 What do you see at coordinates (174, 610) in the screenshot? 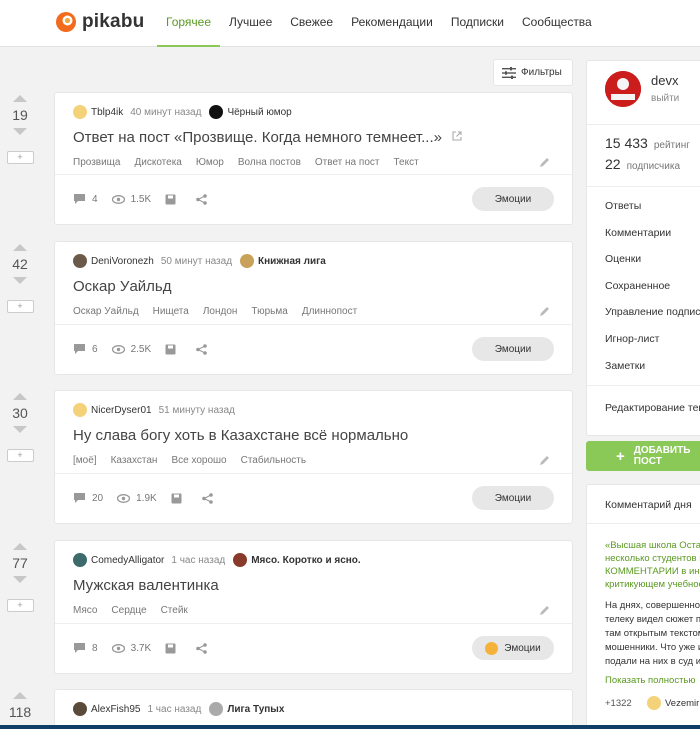
I see `tag: Стейк` at bounding box center [174, 610].